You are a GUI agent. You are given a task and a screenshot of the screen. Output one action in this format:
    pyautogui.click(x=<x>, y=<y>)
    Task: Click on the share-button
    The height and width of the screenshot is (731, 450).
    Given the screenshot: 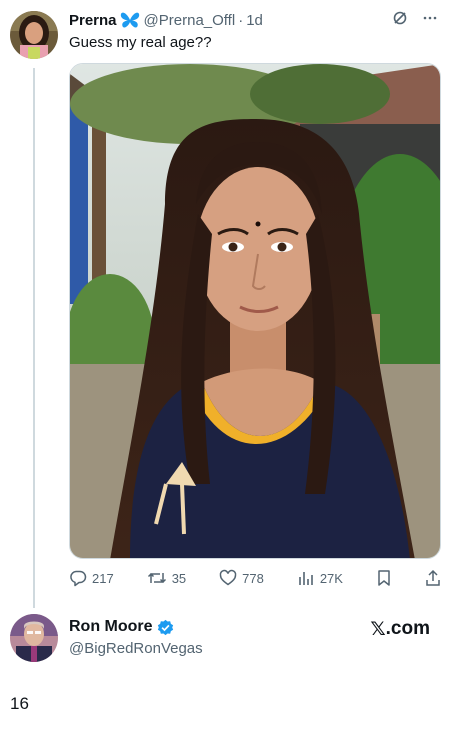 What is the action you would take?
    pyautogui.click(x=433, y=578)
    